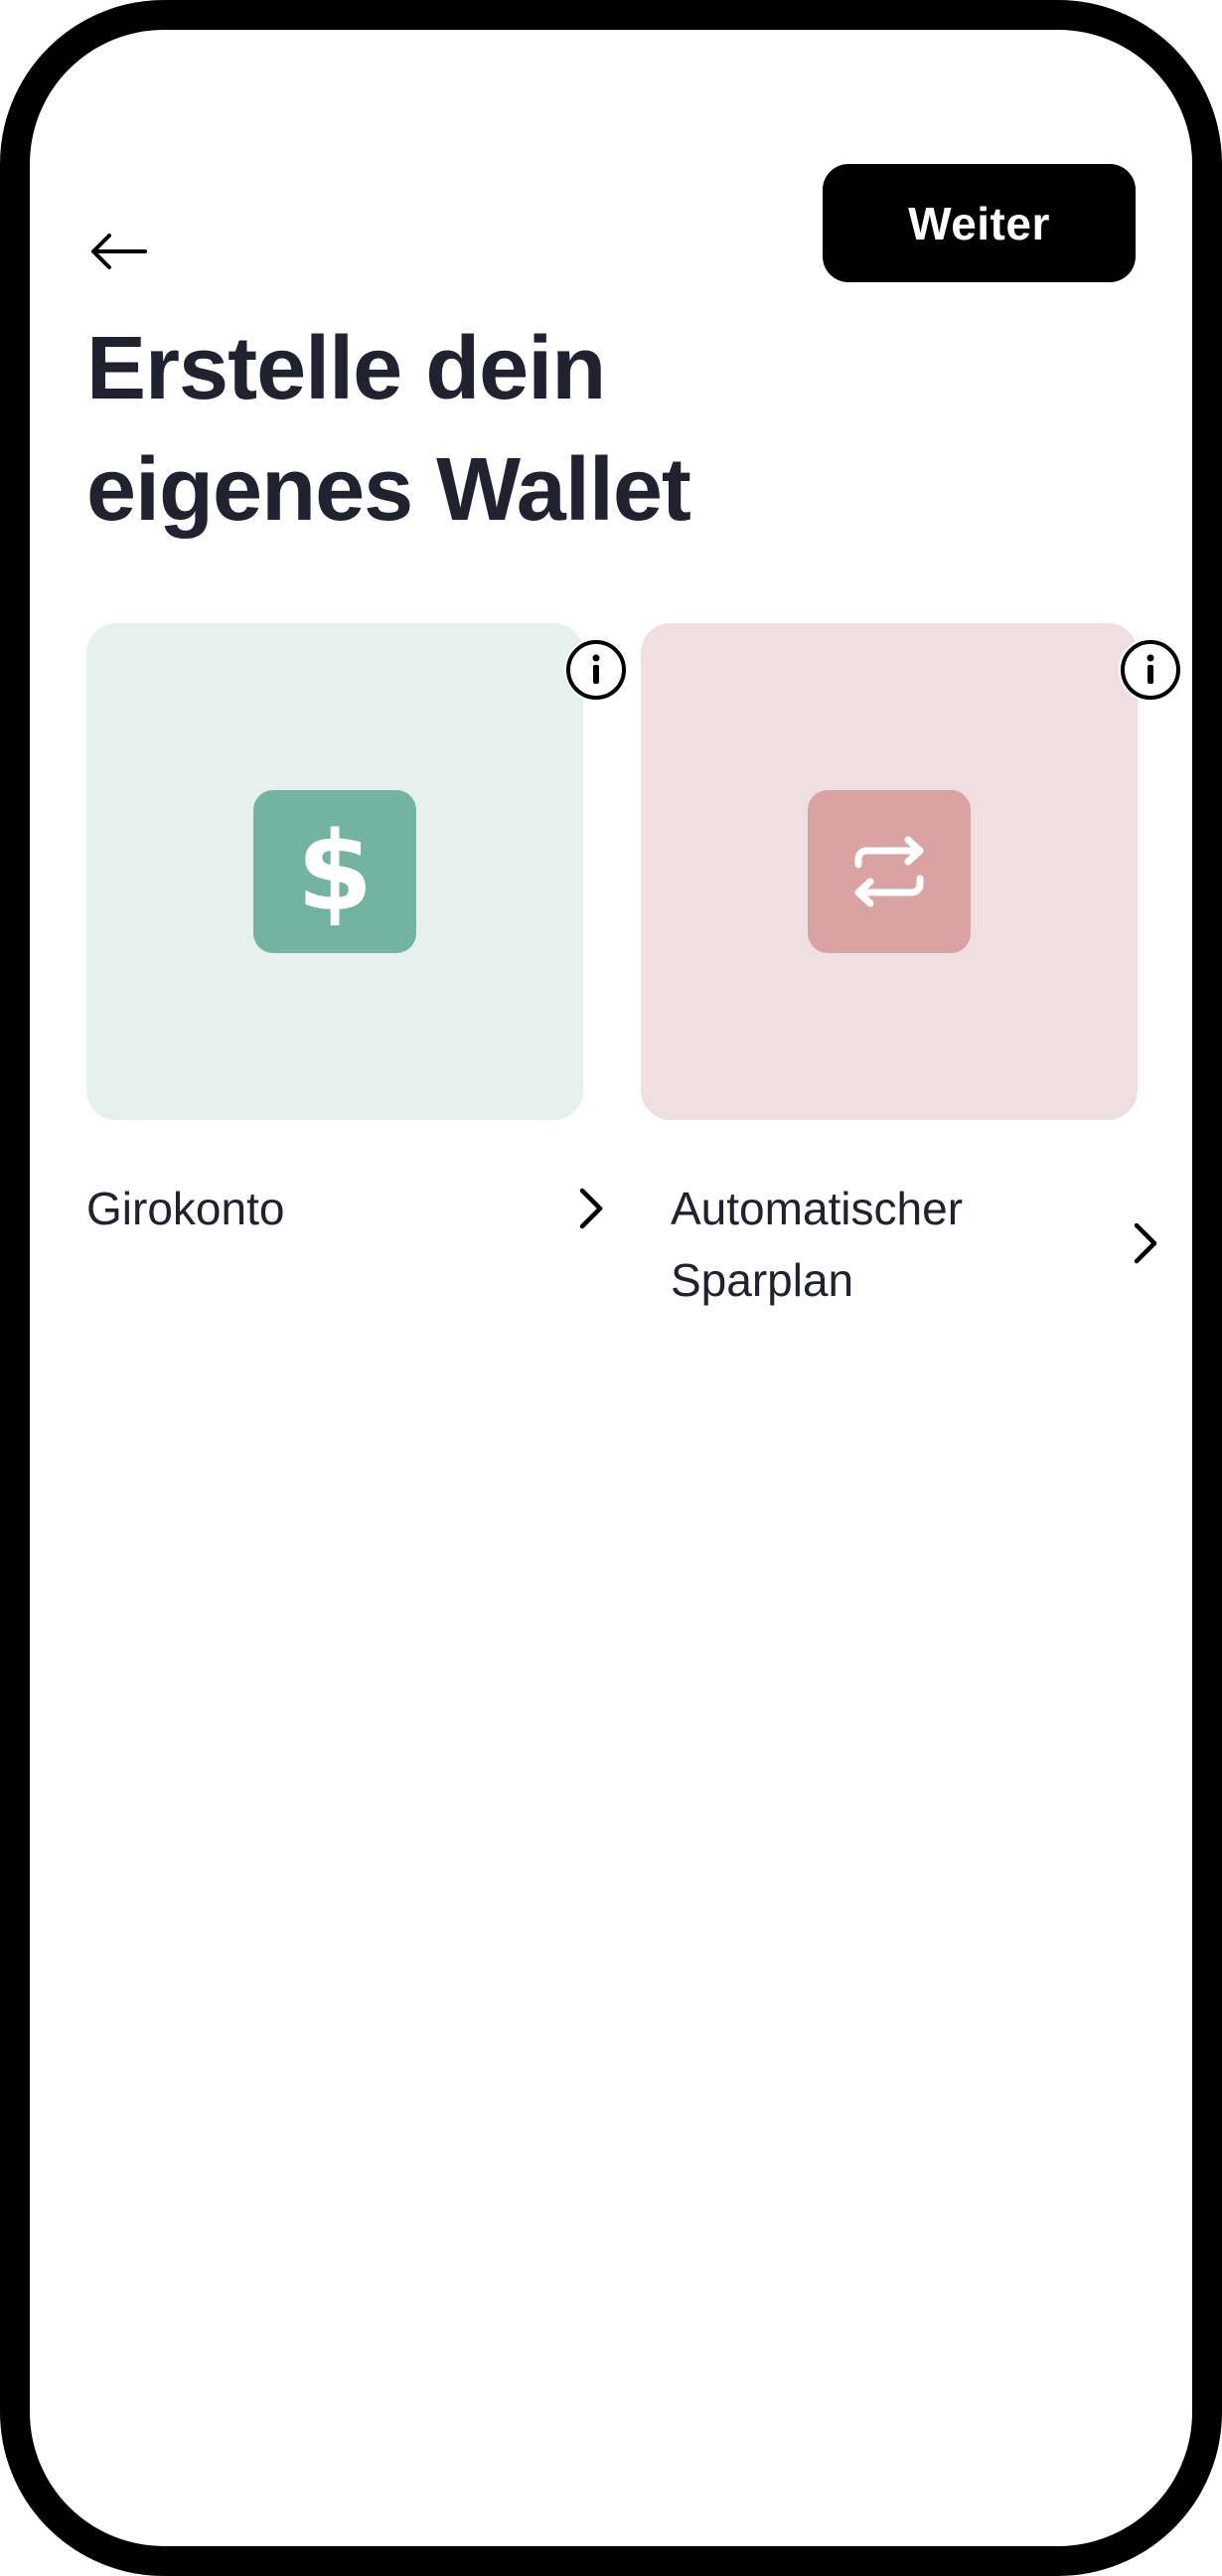 The height and width of the screenshot is (2576, 1222). I want to click on repeat-icon, so click(889, 871).